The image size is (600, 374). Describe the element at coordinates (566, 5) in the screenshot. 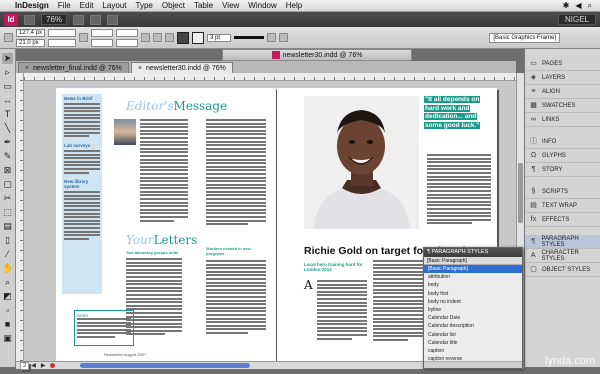

I see `bluetooth-icon: ✱` at that location.